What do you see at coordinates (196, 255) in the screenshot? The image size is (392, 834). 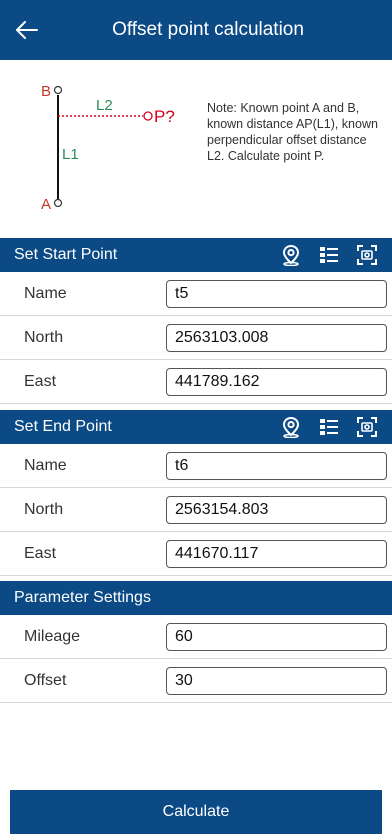 I see `start-point-header: Set Start Point` at bounding box center [196, 255].